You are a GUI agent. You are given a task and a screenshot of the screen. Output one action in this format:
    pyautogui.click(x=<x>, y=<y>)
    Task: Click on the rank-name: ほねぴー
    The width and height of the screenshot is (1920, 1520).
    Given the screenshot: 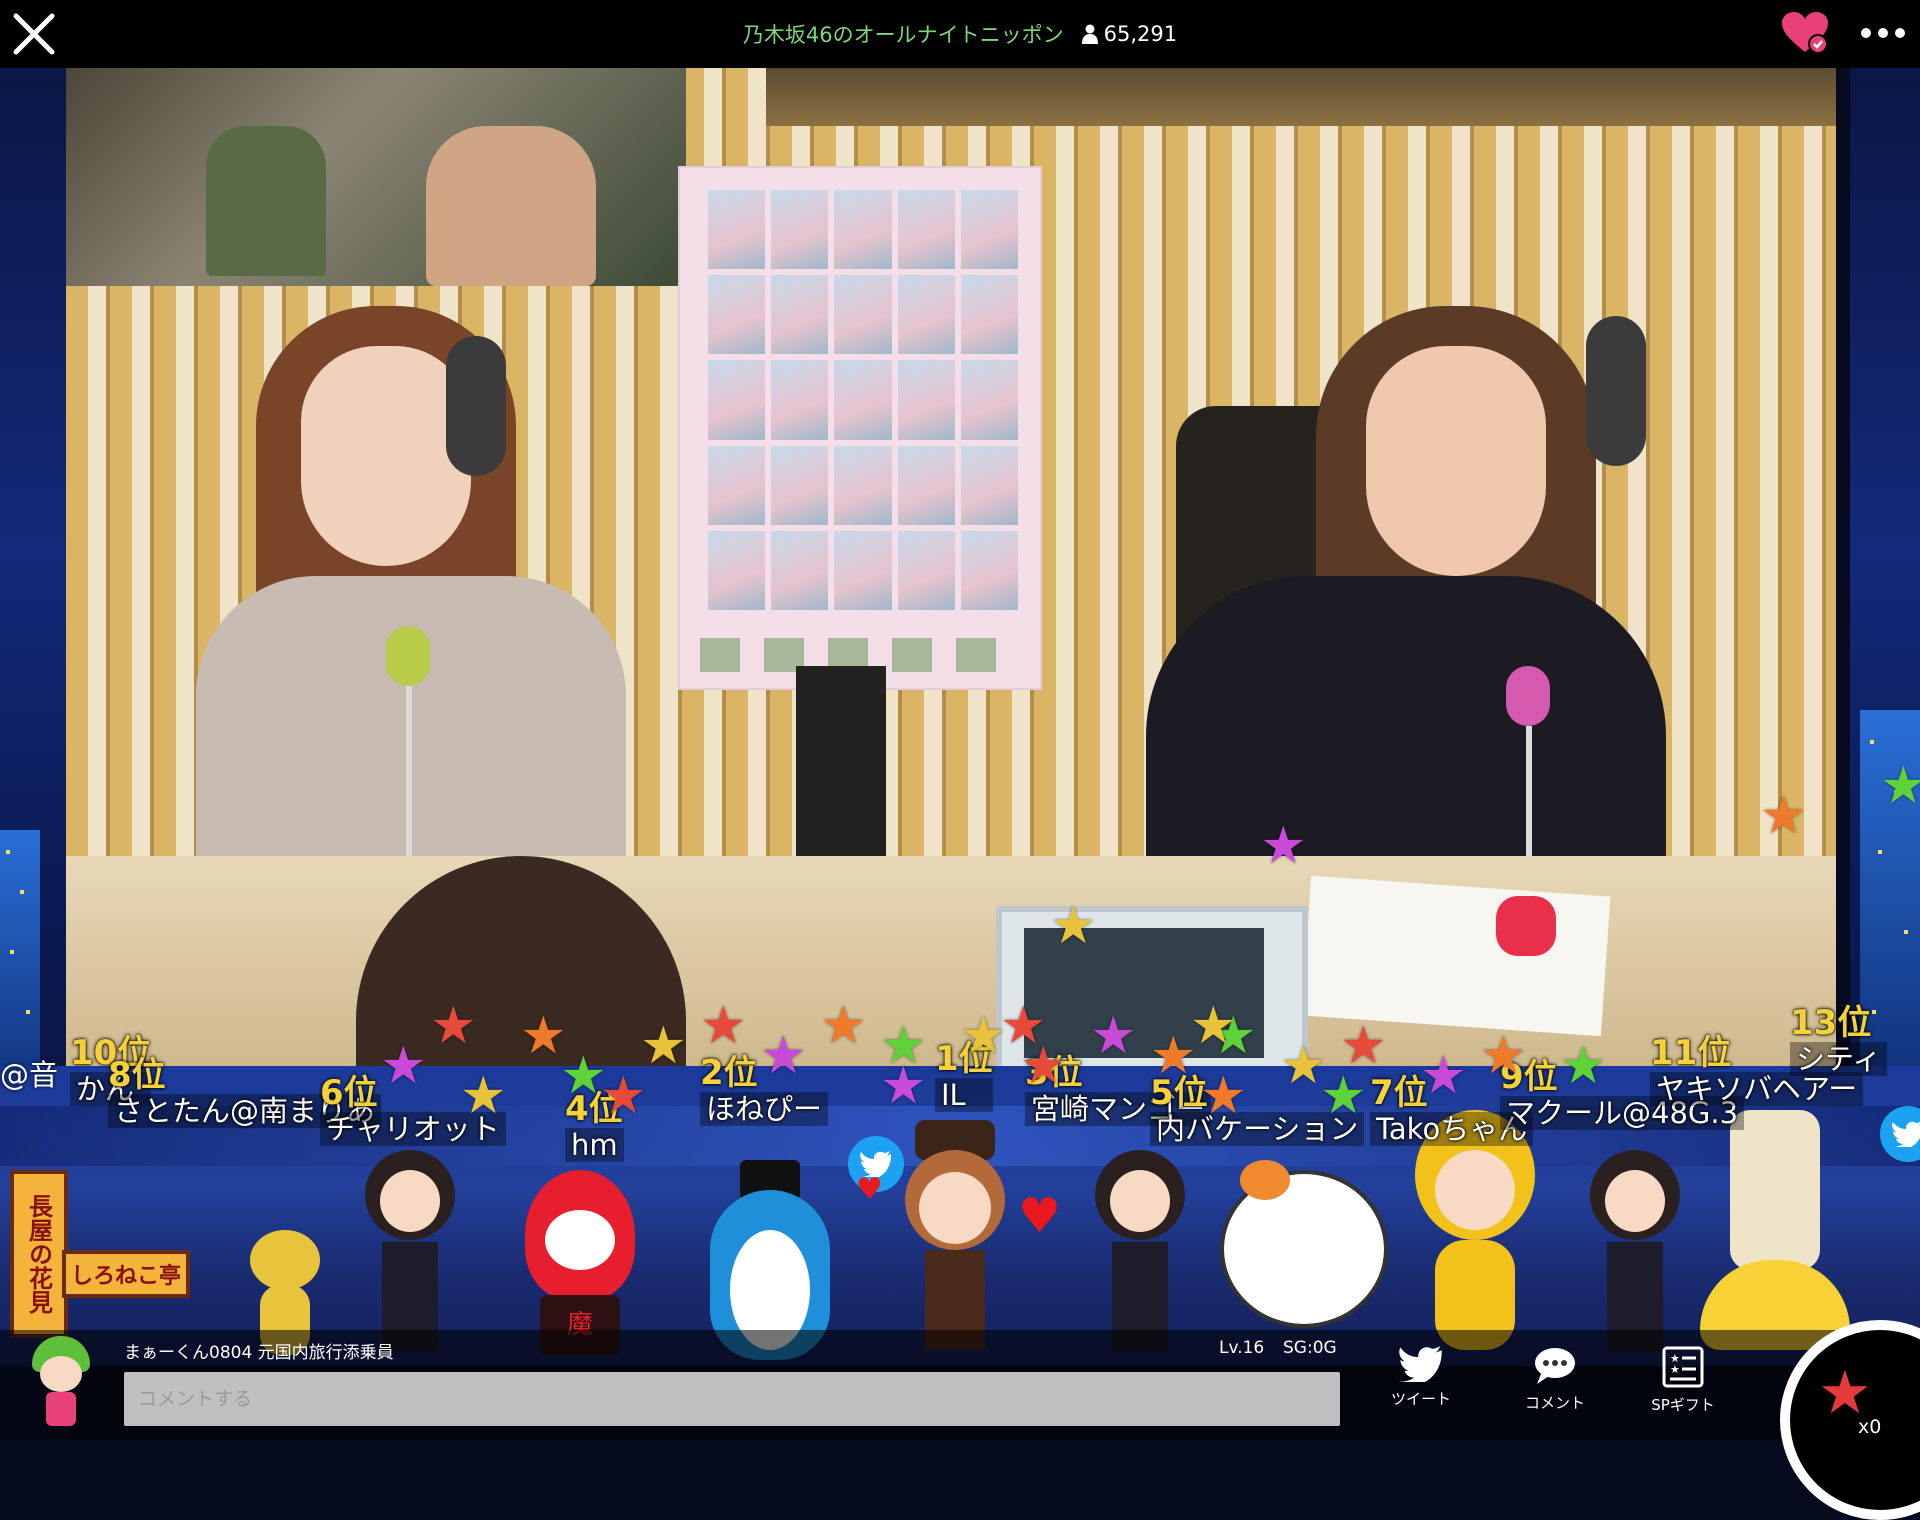 What is the action you would take?
    pyautogui.click(x=764, y=1109)
    